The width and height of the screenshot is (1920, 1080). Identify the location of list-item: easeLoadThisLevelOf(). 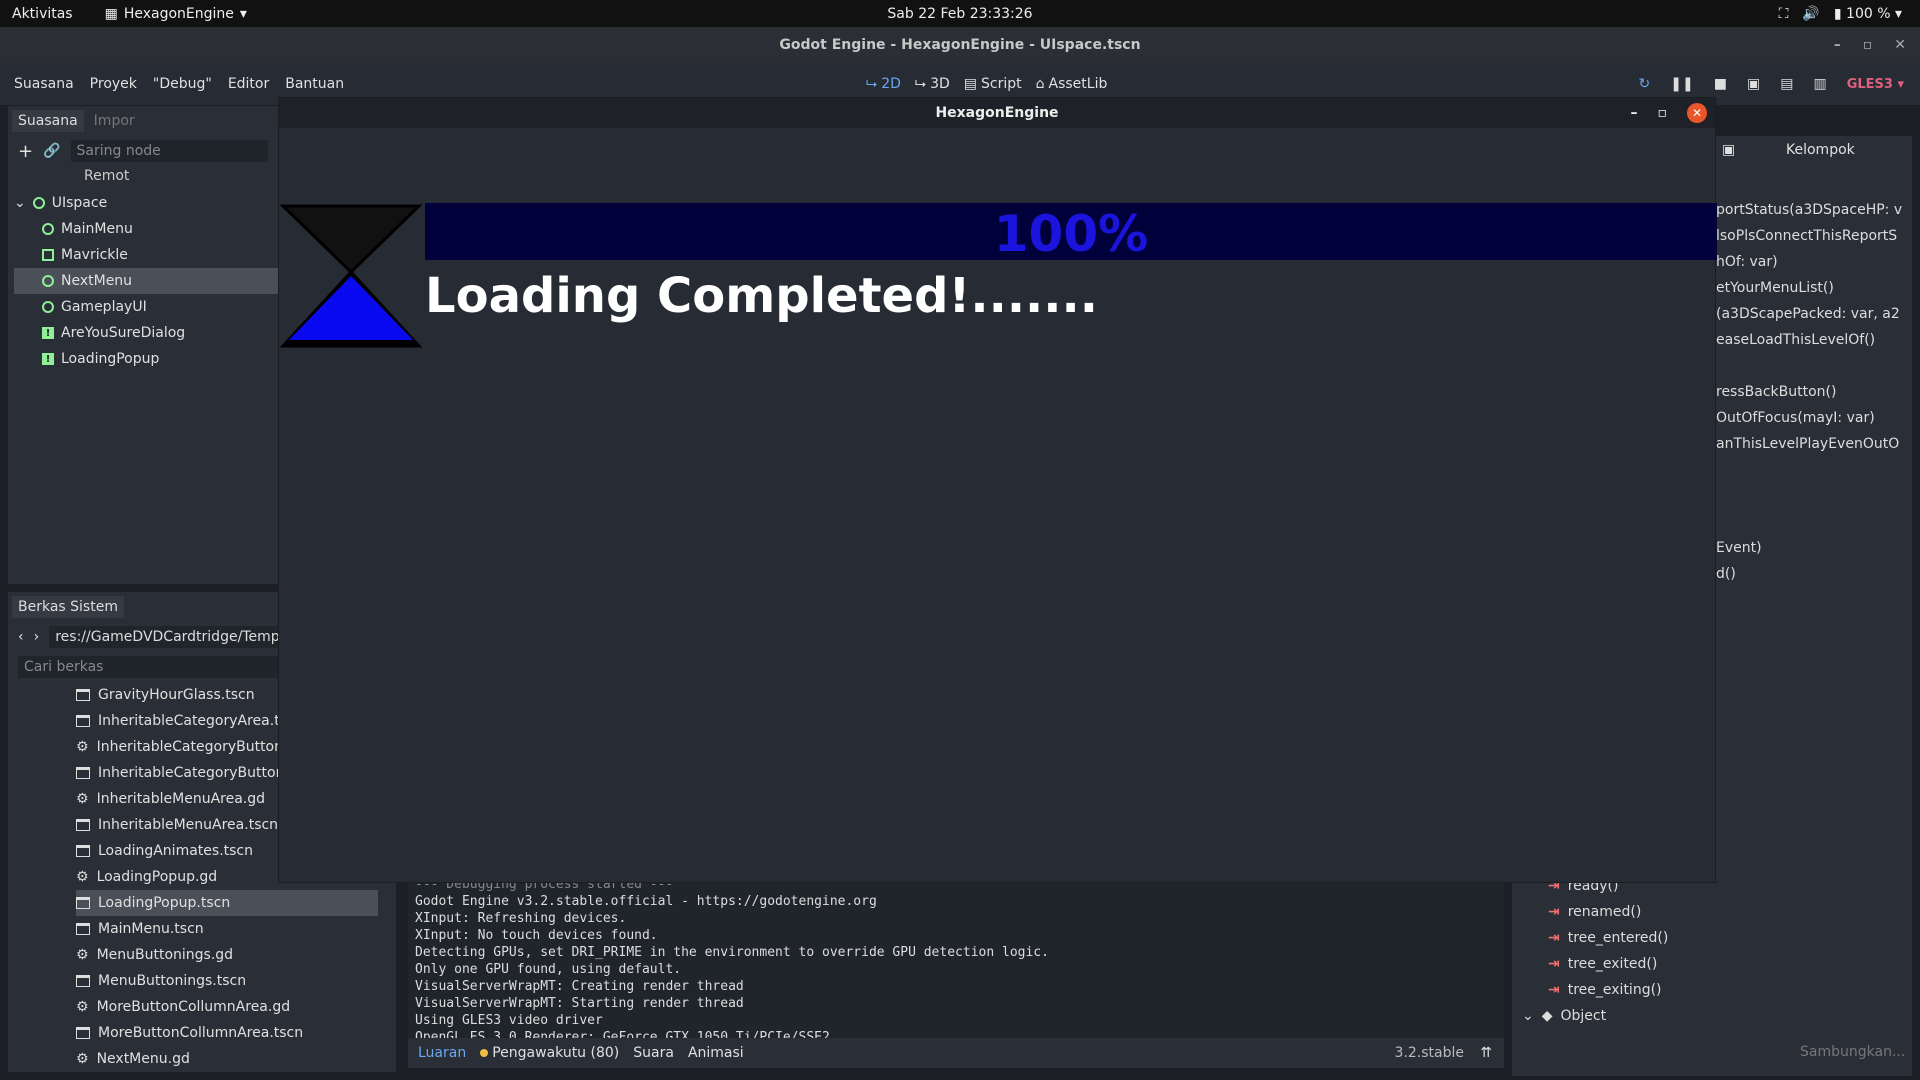
(1795, 340).